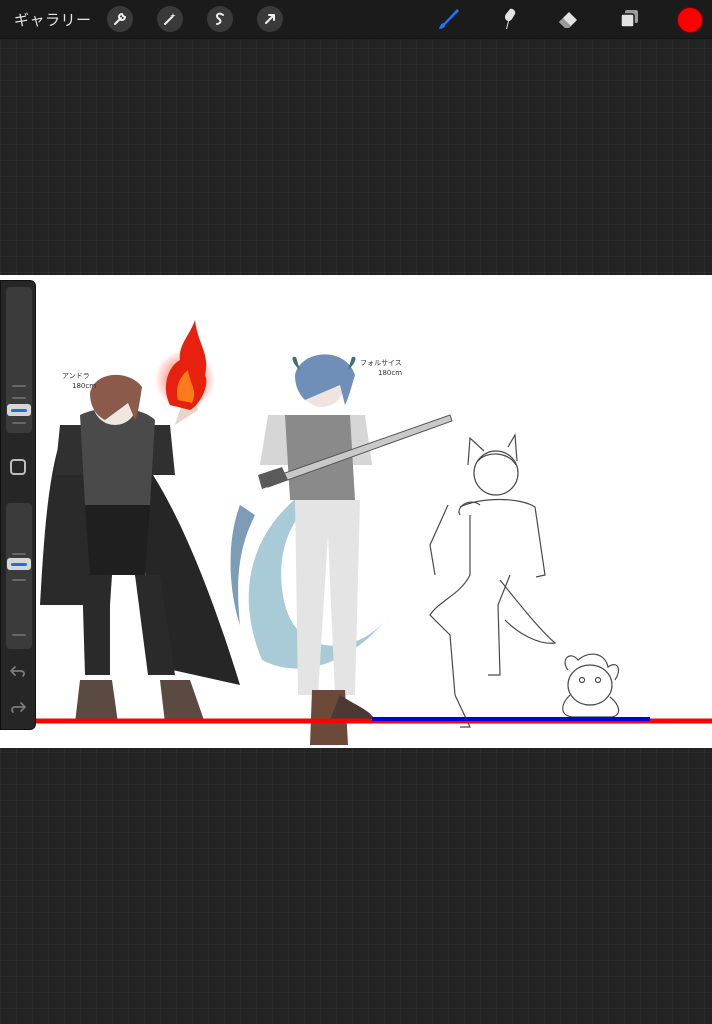 This screenshot has height=1024, width=712. What do you see at coordinates (690, 20) in the screenshot?
I see `color-picker-button` at bounding box center [690, 20].